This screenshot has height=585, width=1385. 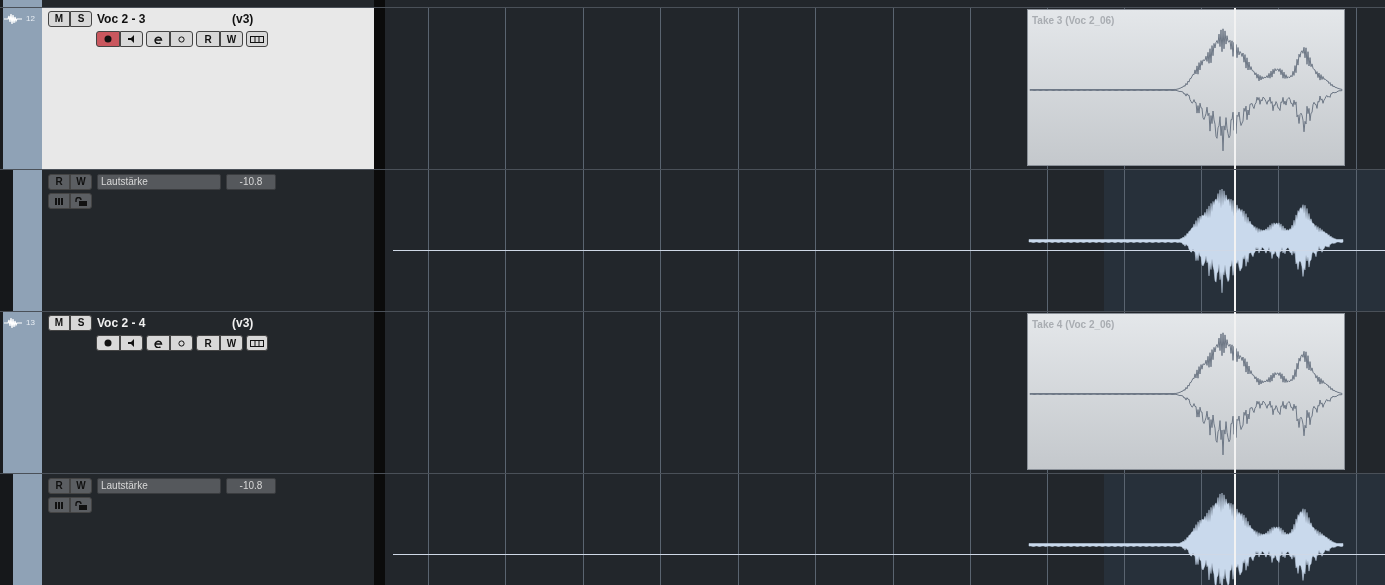 I want to click on event-title: Take 3 (Voc 2_06), so click(x=1073, y=21).